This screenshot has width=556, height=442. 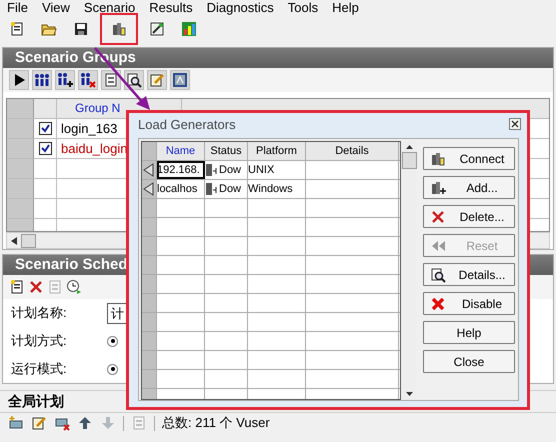 What do you see at coordinates (14, 240) in the screenshot?
I see `scroll-left-icon` at bounding box center [14, 240].